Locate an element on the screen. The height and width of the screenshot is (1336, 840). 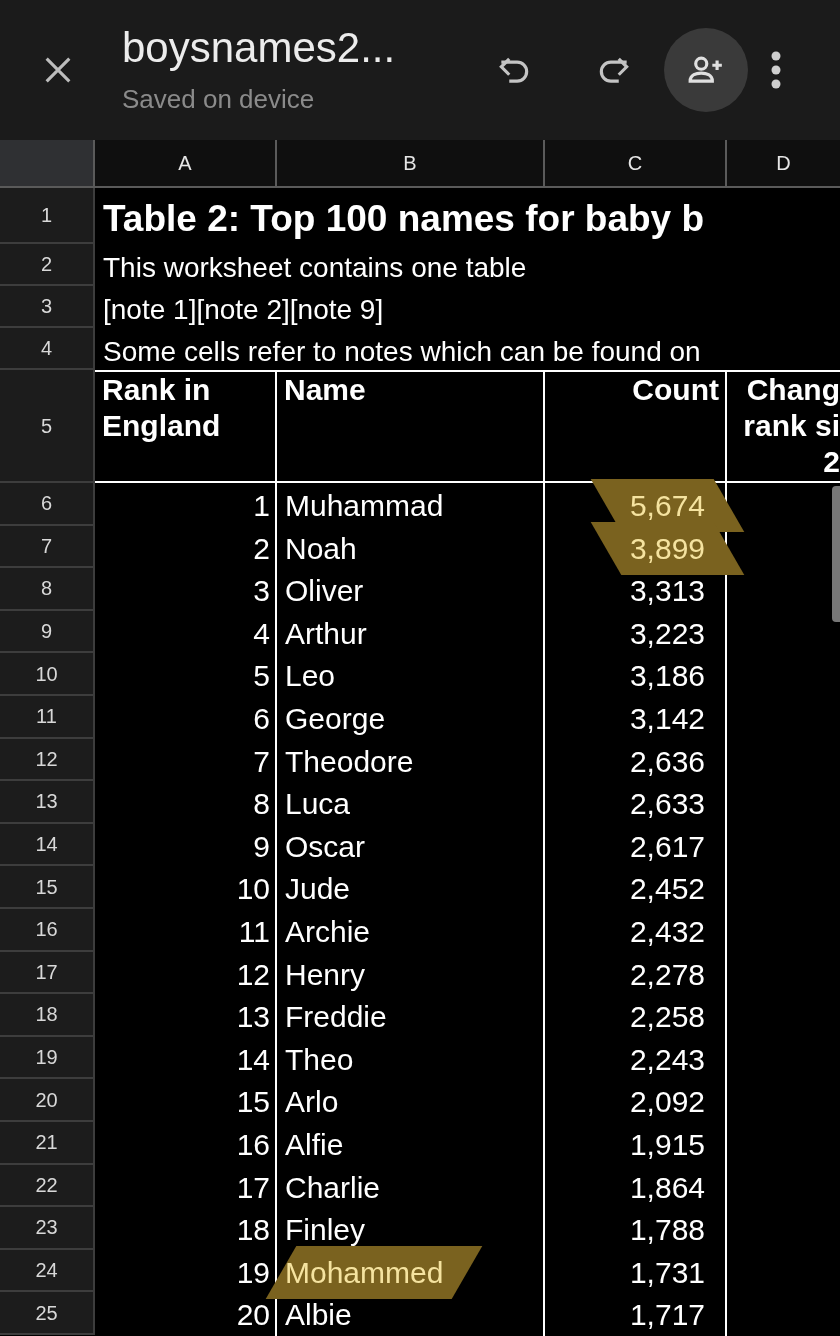
cell-text: 8 is located at coordinates (261, 804).